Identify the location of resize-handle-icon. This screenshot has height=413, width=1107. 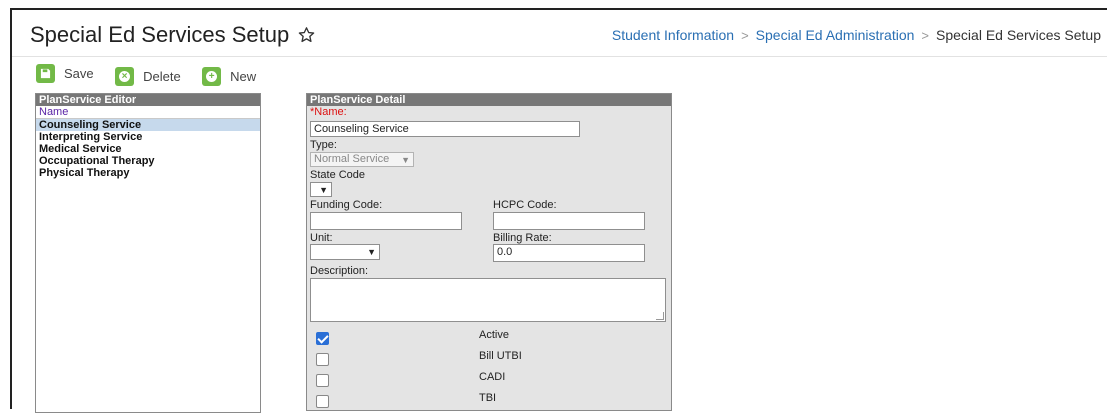
(660, 316).